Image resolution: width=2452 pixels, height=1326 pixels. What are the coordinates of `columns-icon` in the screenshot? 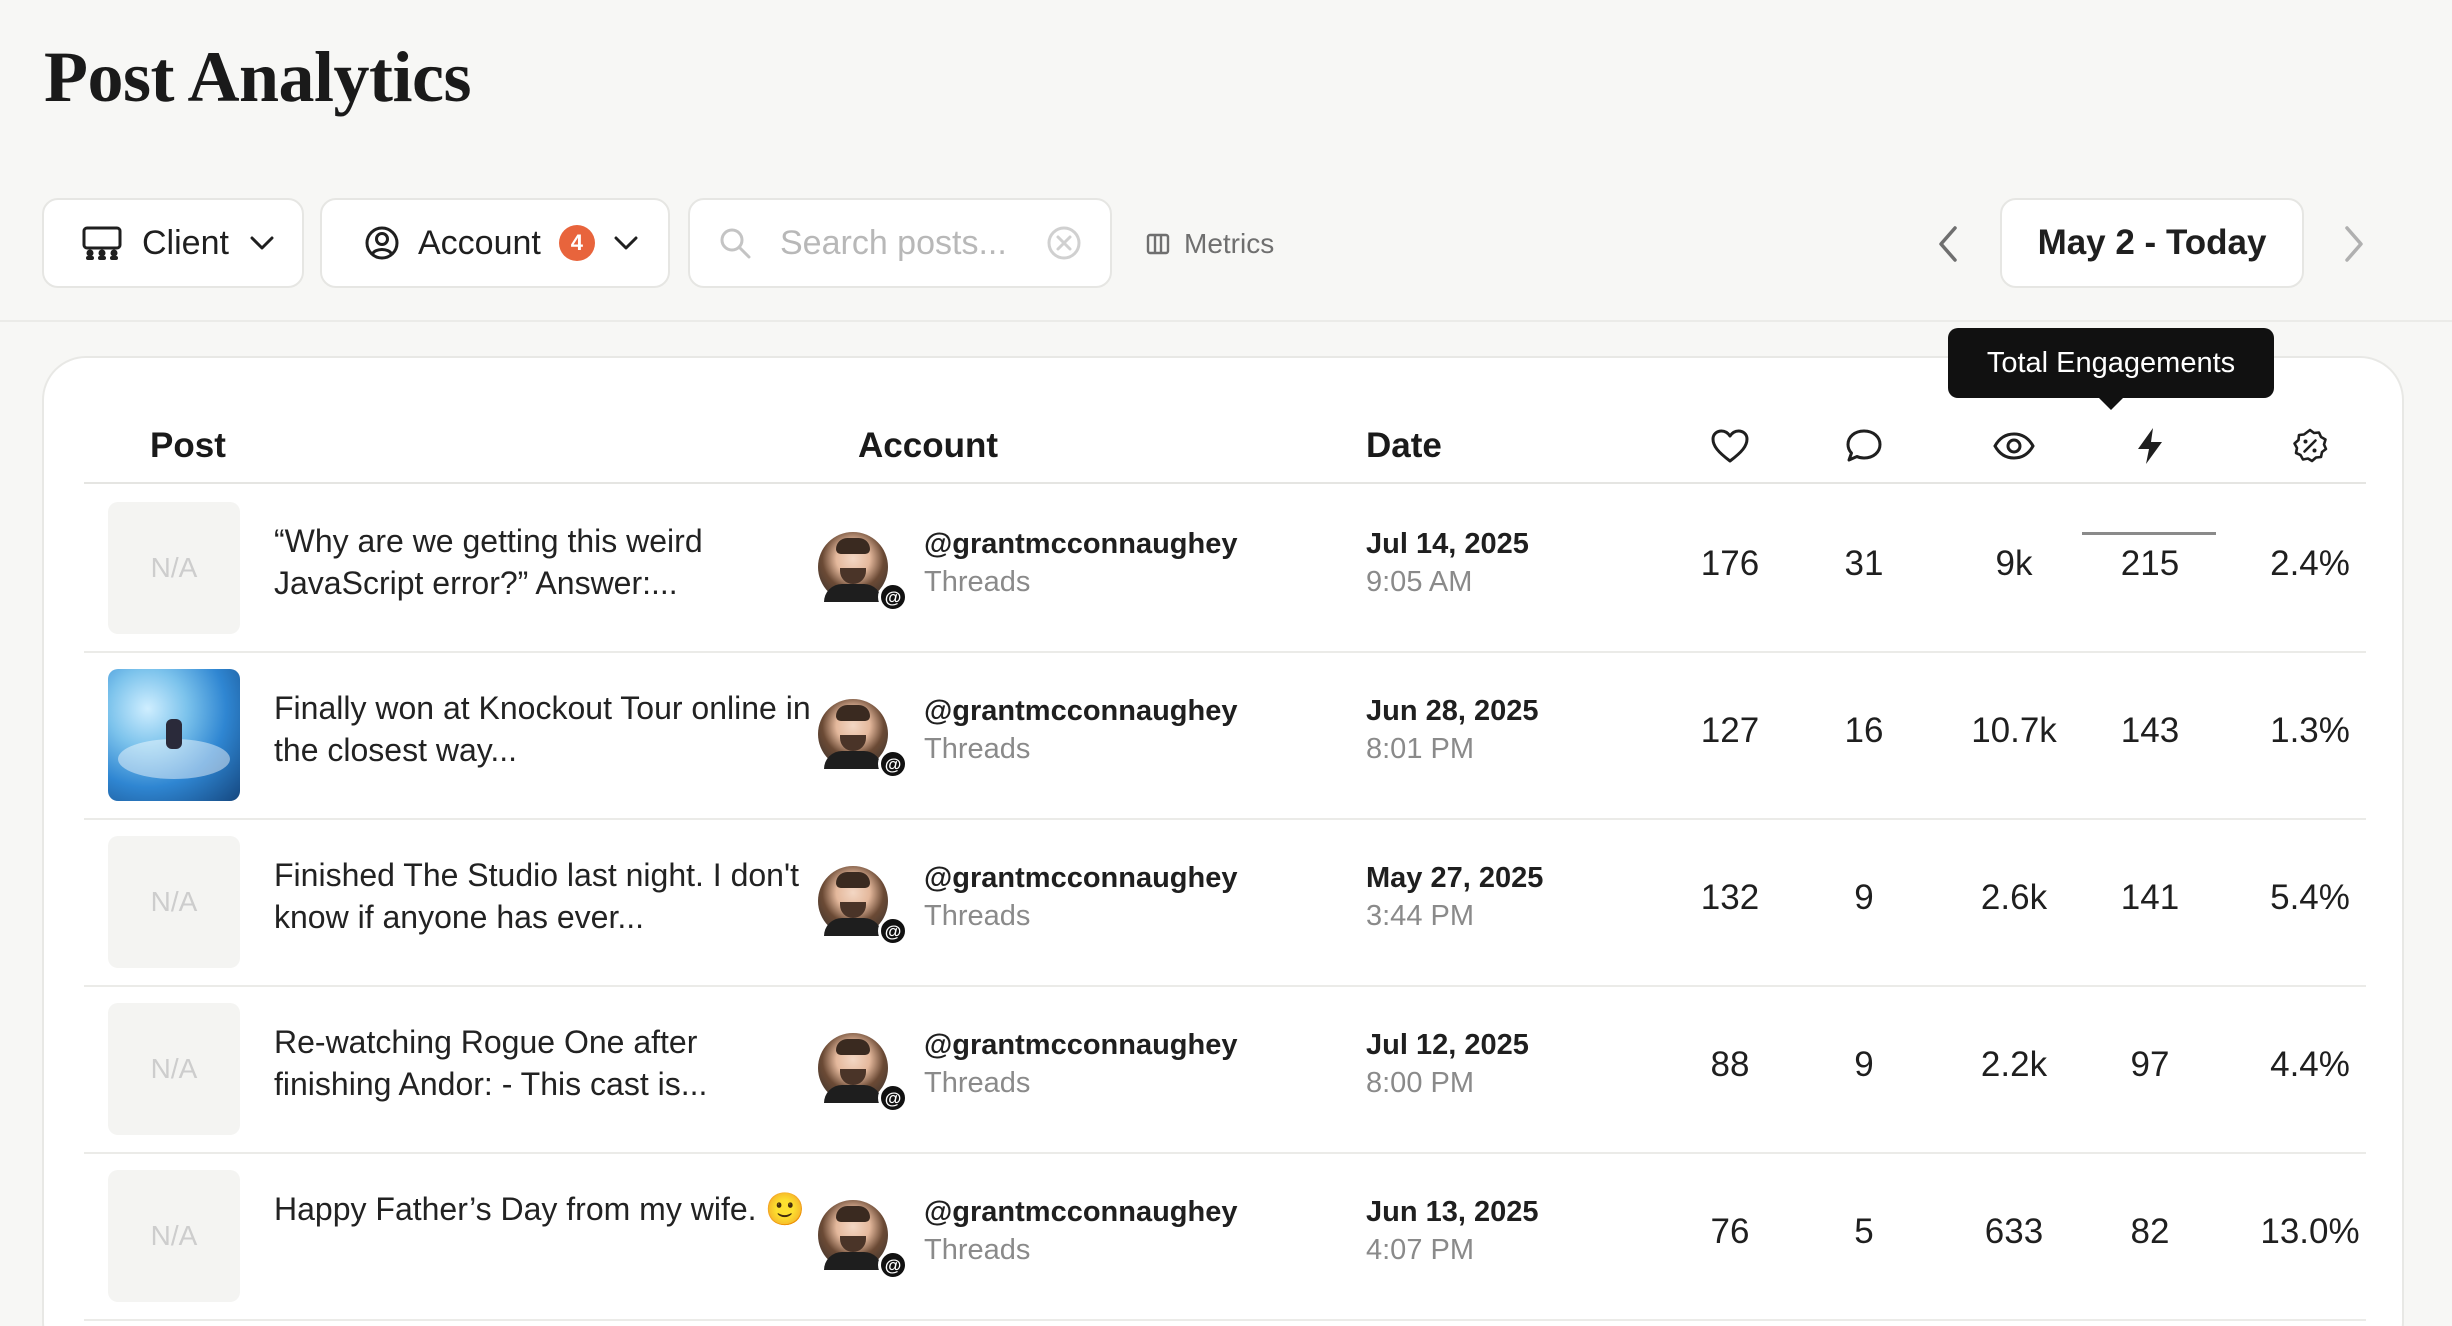 It's located at (1158, 244).